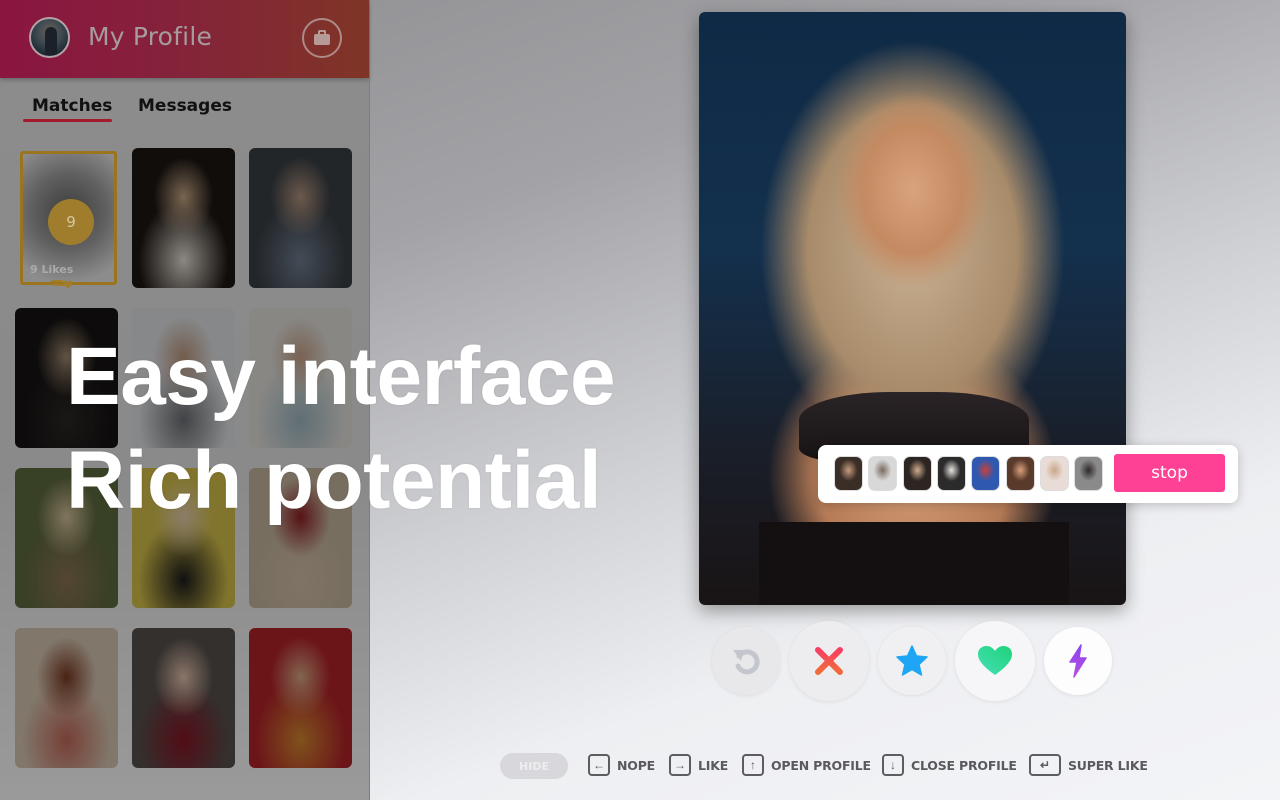 The height and width of the screenshot is (800, 1280). Describe the element at coordinates (334, 480) in the screenshot. I see `headline-line-2: Rich potential` at that location.